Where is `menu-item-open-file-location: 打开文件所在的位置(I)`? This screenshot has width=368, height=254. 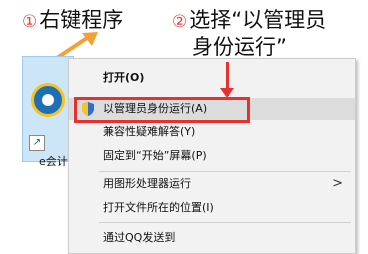
menu-item-open-file-location: 打开文件所在的位置(I) is located at coordinates (212, 208).